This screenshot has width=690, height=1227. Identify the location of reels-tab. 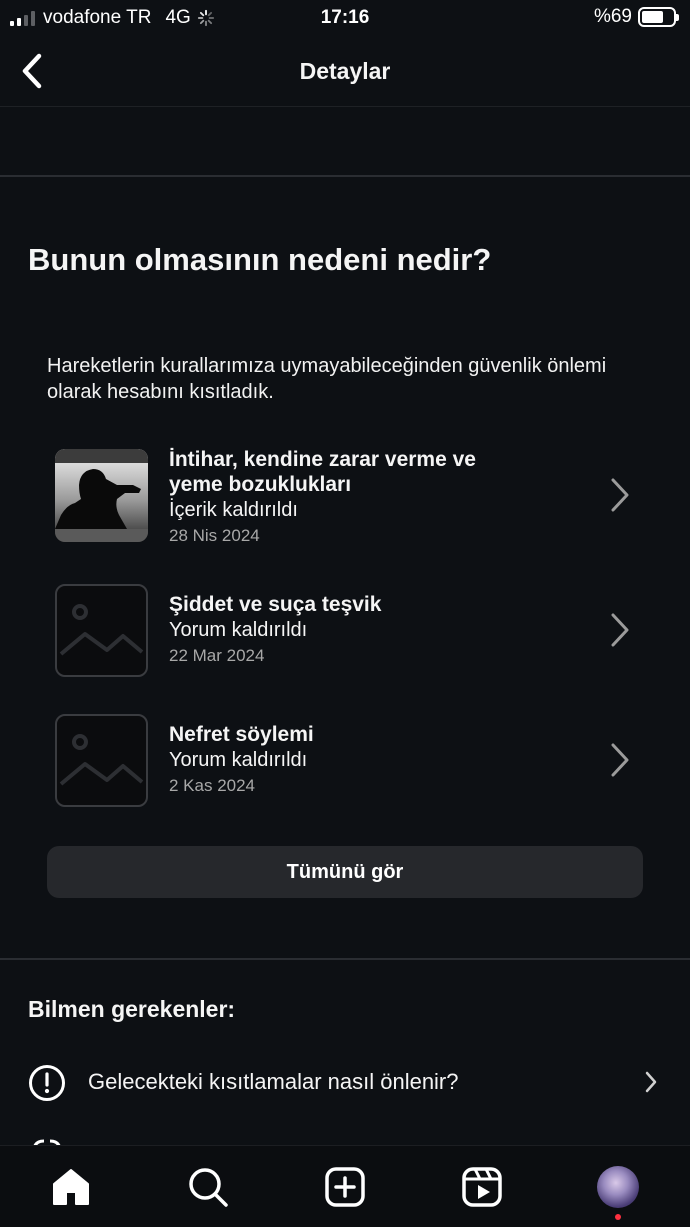
(482, 1187).